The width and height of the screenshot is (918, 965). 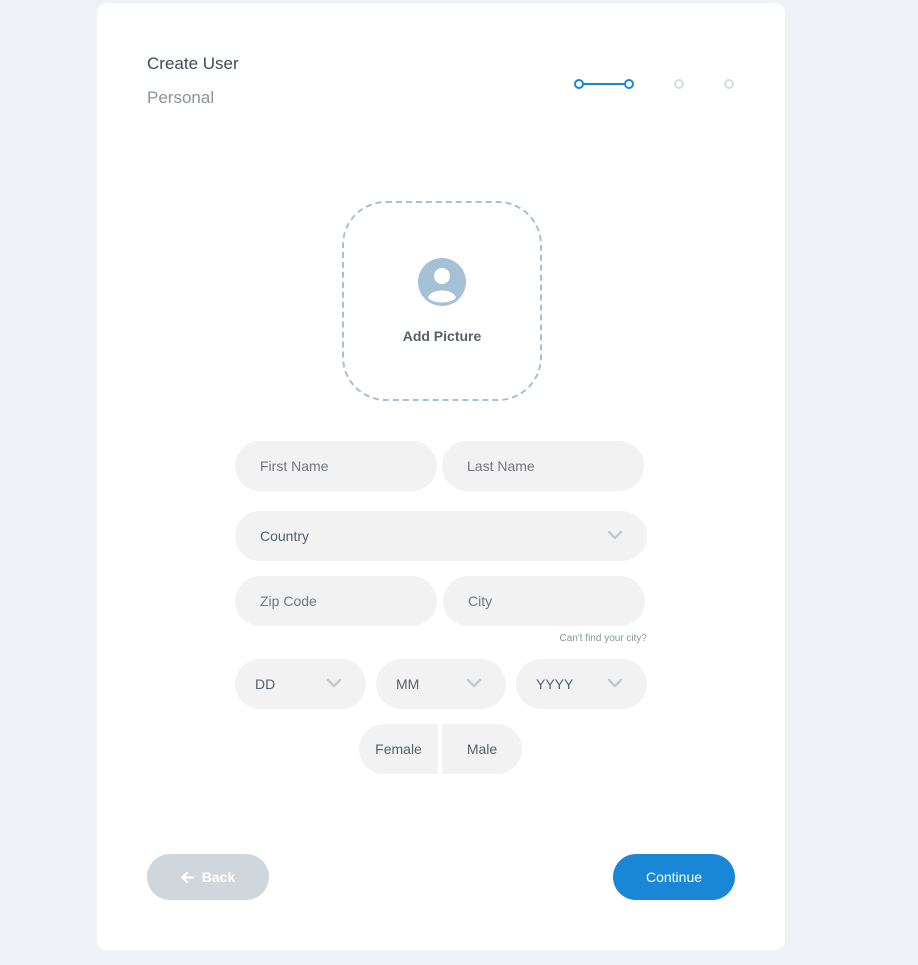 I want to click on country-select-label: Country, so click(x=285, y=536).